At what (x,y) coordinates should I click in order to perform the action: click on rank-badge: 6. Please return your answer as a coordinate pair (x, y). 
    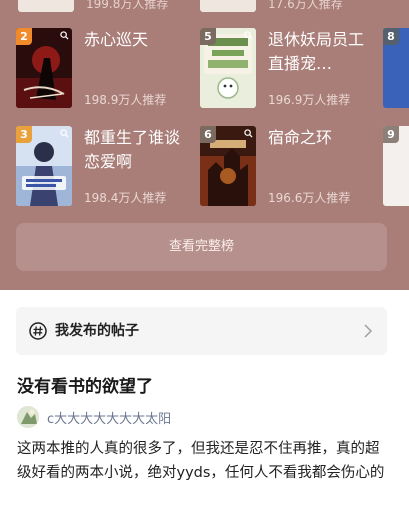
    Looking at the image, I should click on (208, 134).